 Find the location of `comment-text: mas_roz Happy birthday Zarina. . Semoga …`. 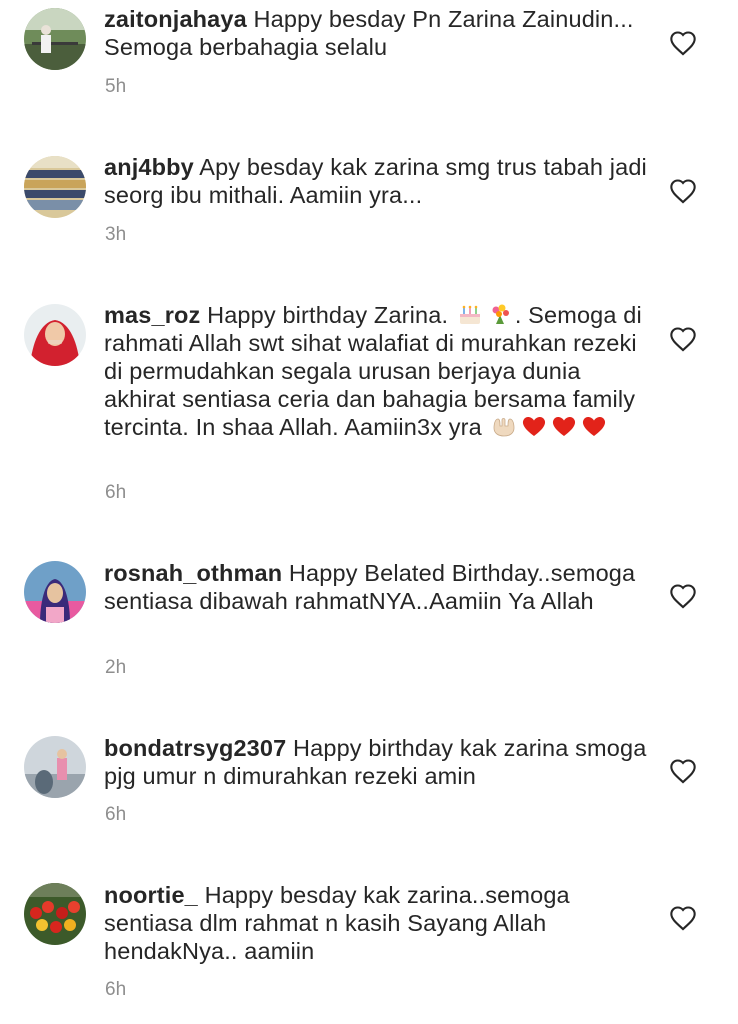

comment-text: mas_roz Happy birthday Zarina. . Semoga … is located at coordinates (376, 371).